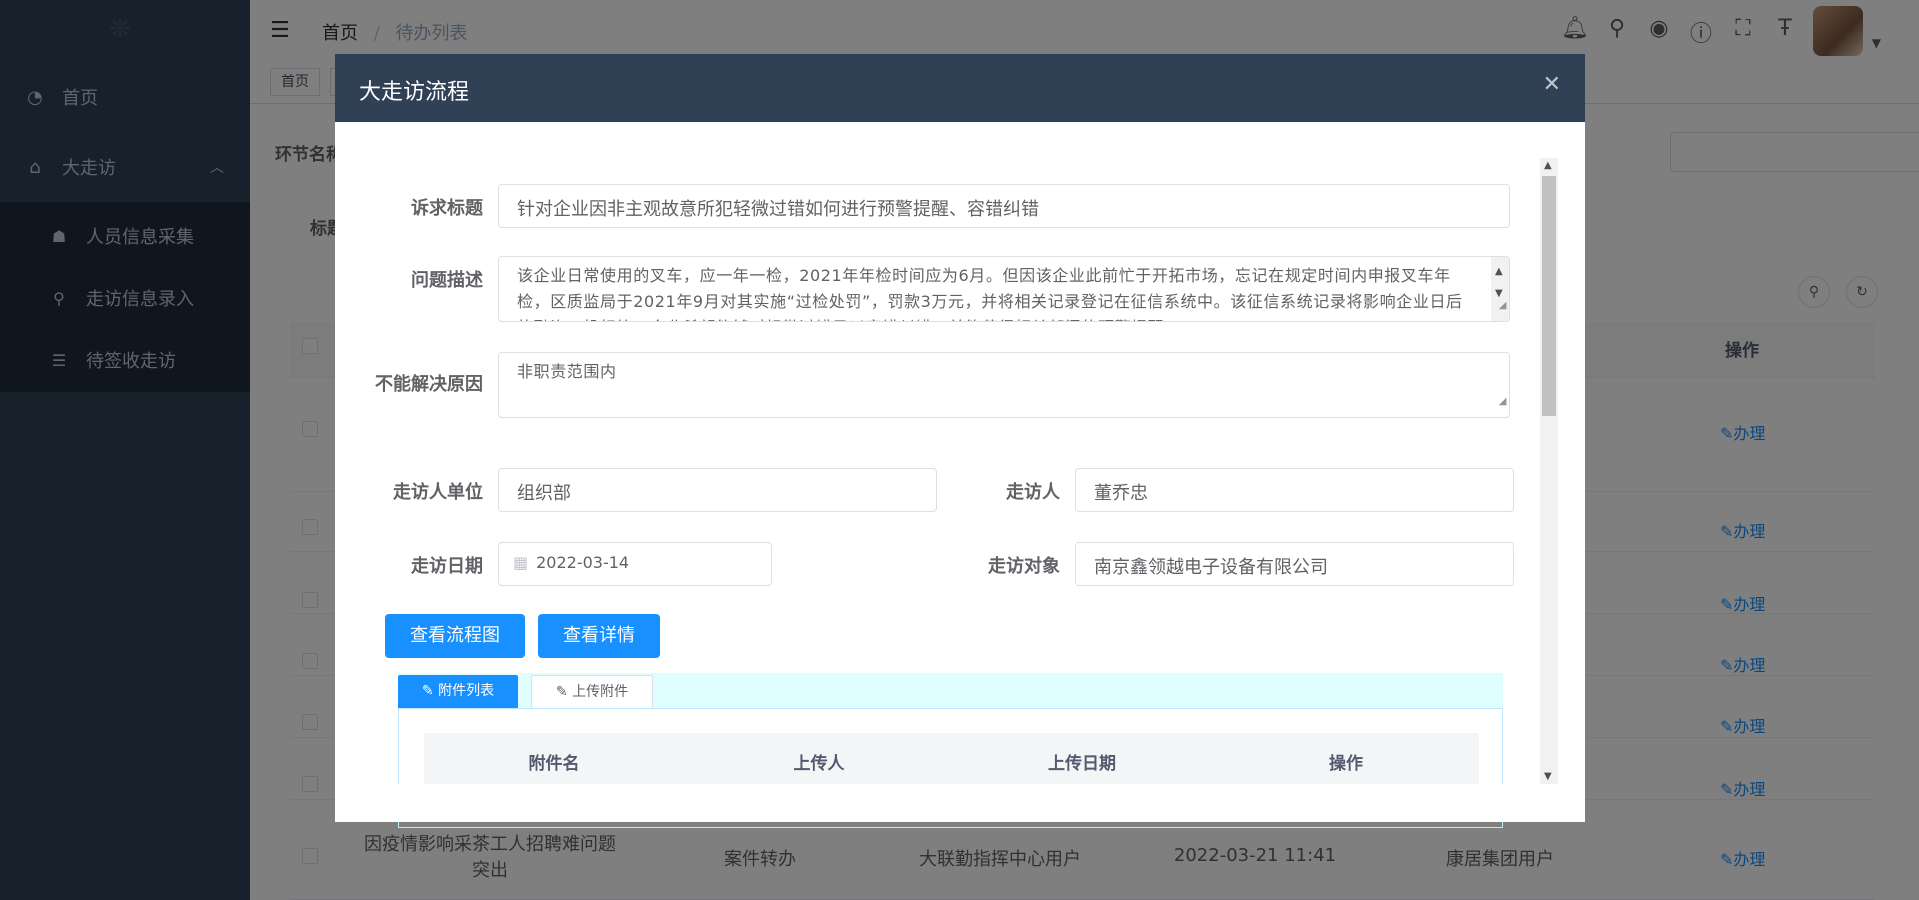 The image size is (1919, 900). I want to click on description-label: 问题描述, so click(447, 280).